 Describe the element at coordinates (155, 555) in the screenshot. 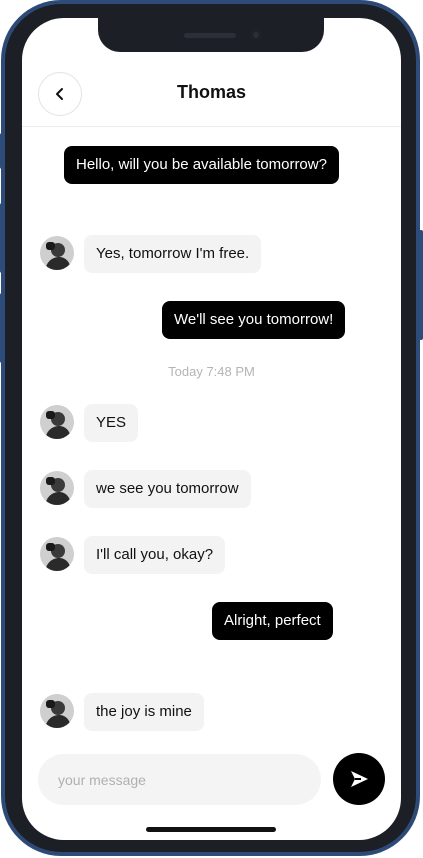

I see `message-received: I'll call you, okay?` at that location.